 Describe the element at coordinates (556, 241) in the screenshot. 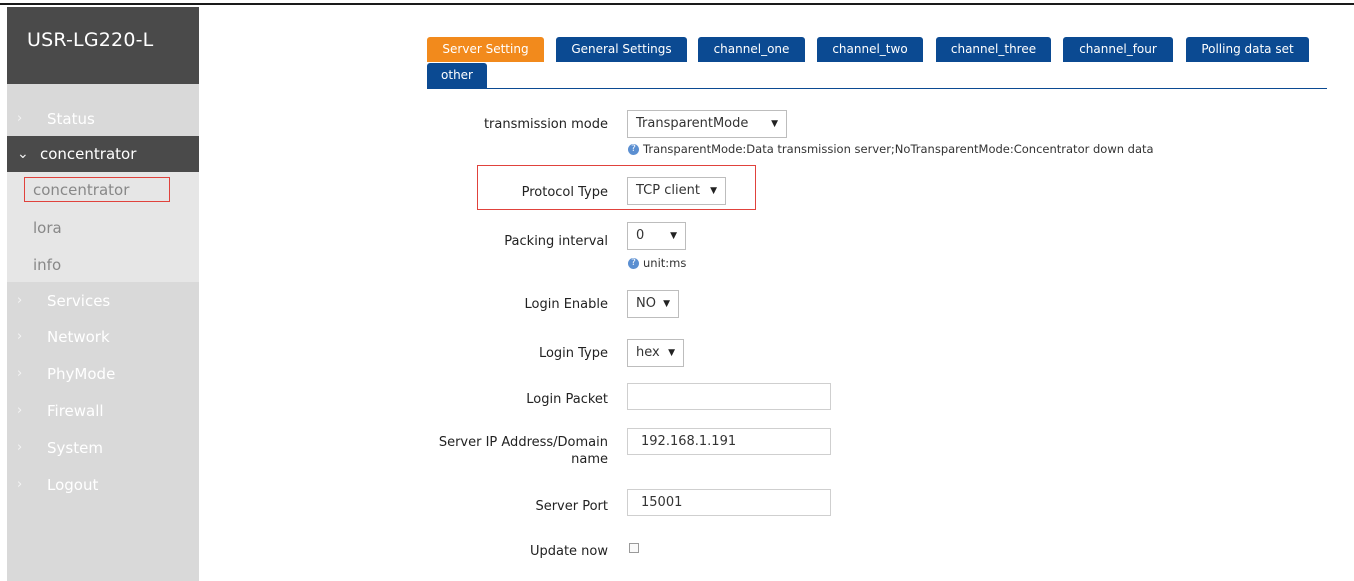

I see `packing-interval-label: Packing interval` at that location.